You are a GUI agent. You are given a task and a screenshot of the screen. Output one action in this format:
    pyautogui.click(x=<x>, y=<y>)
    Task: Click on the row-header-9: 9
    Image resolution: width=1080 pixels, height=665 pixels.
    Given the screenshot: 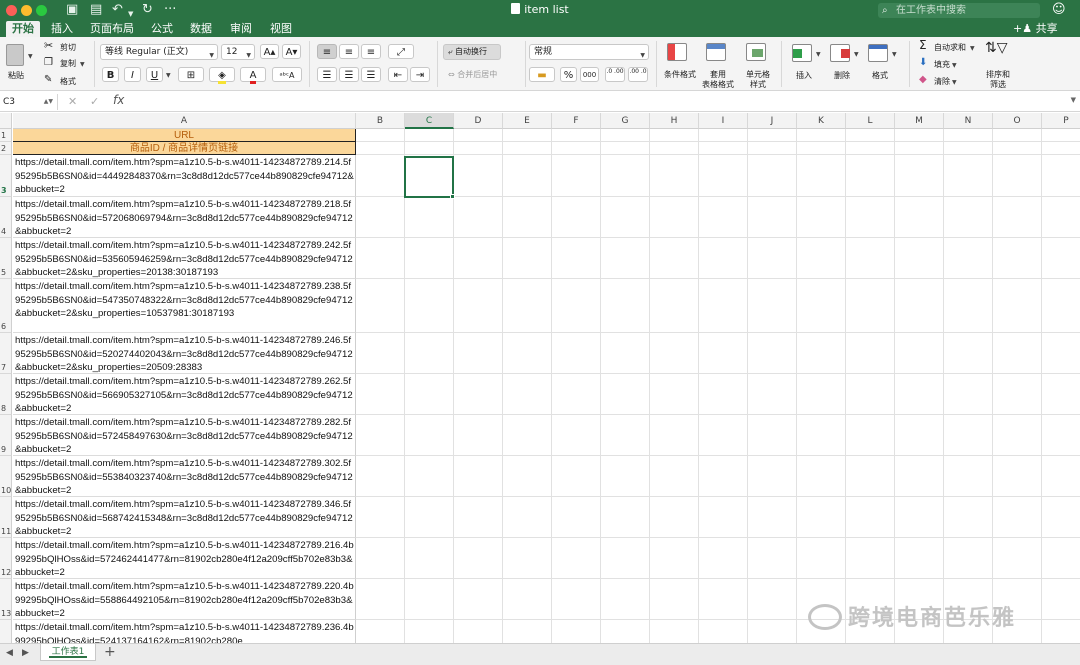 What is the action you would take?
    pyautogui.click(x=6, y=435)
    